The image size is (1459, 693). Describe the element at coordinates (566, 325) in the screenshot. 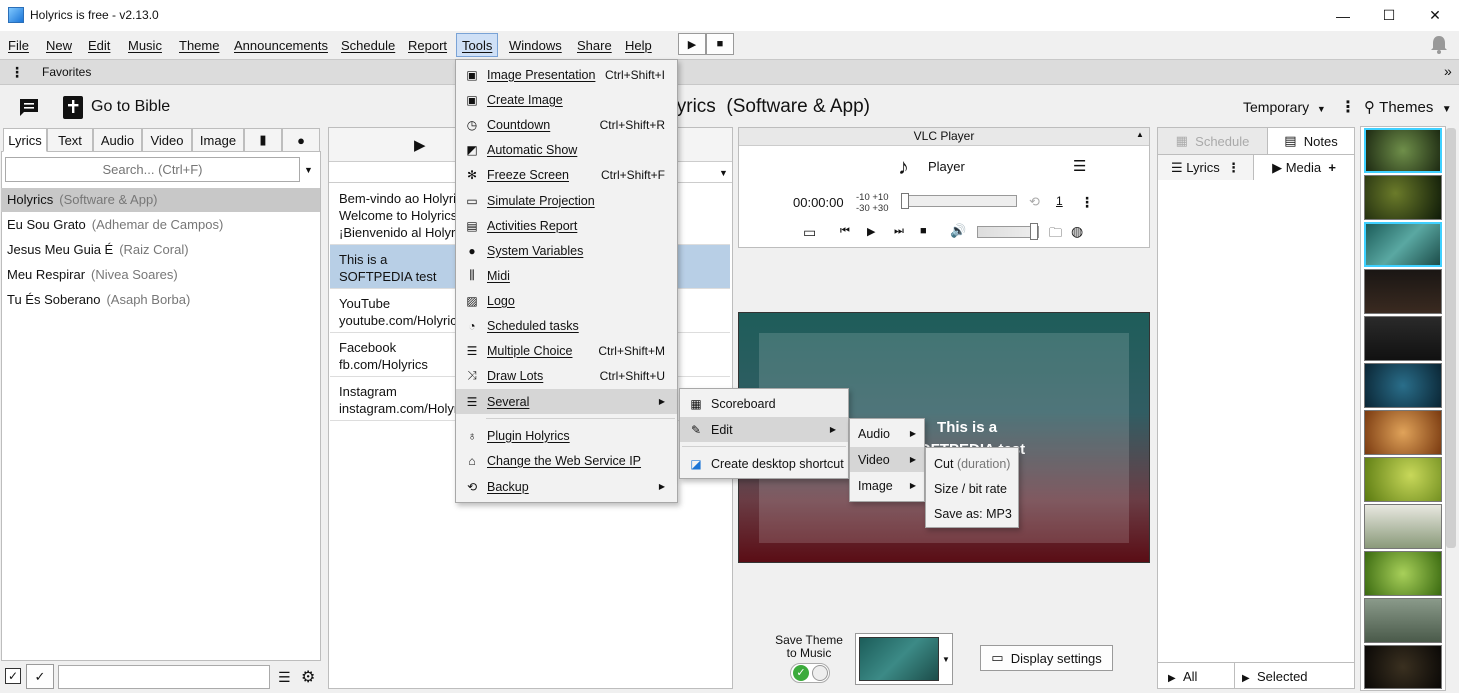

I see `menu-item-scheduled-tasks: ◔ Scheduled tasks` at that location.